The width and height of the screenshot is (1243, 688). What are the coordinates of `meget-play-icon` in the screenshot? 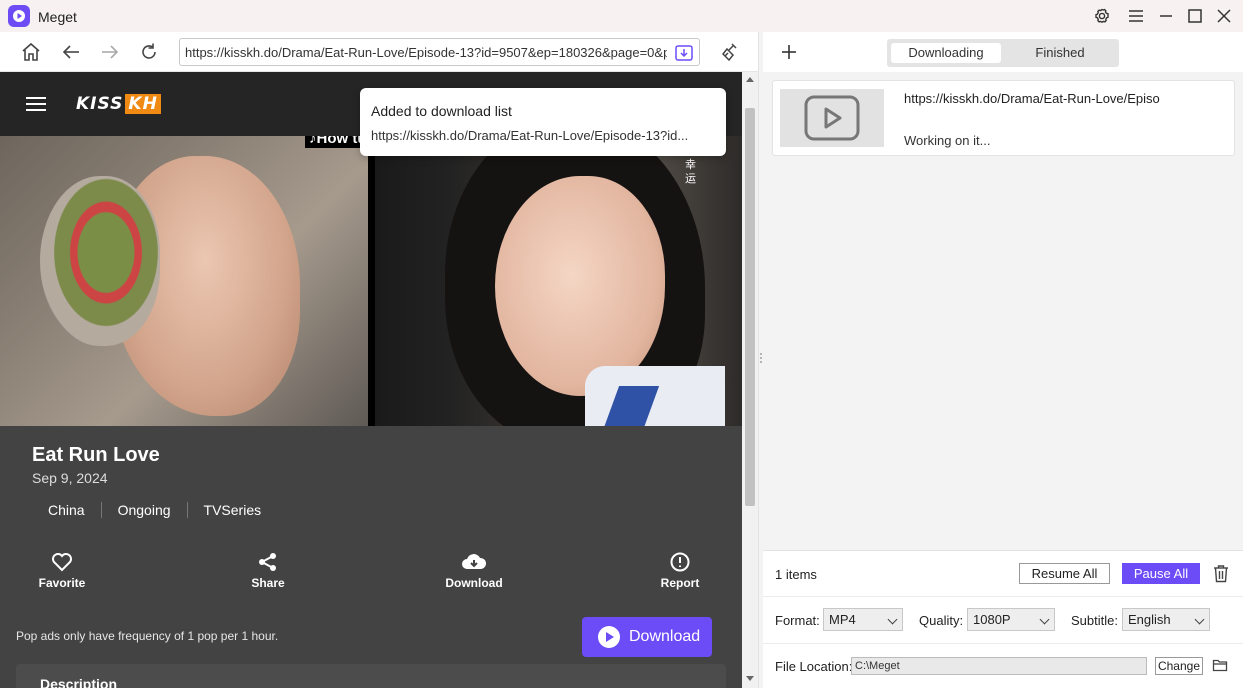 It's located at (609, 637).